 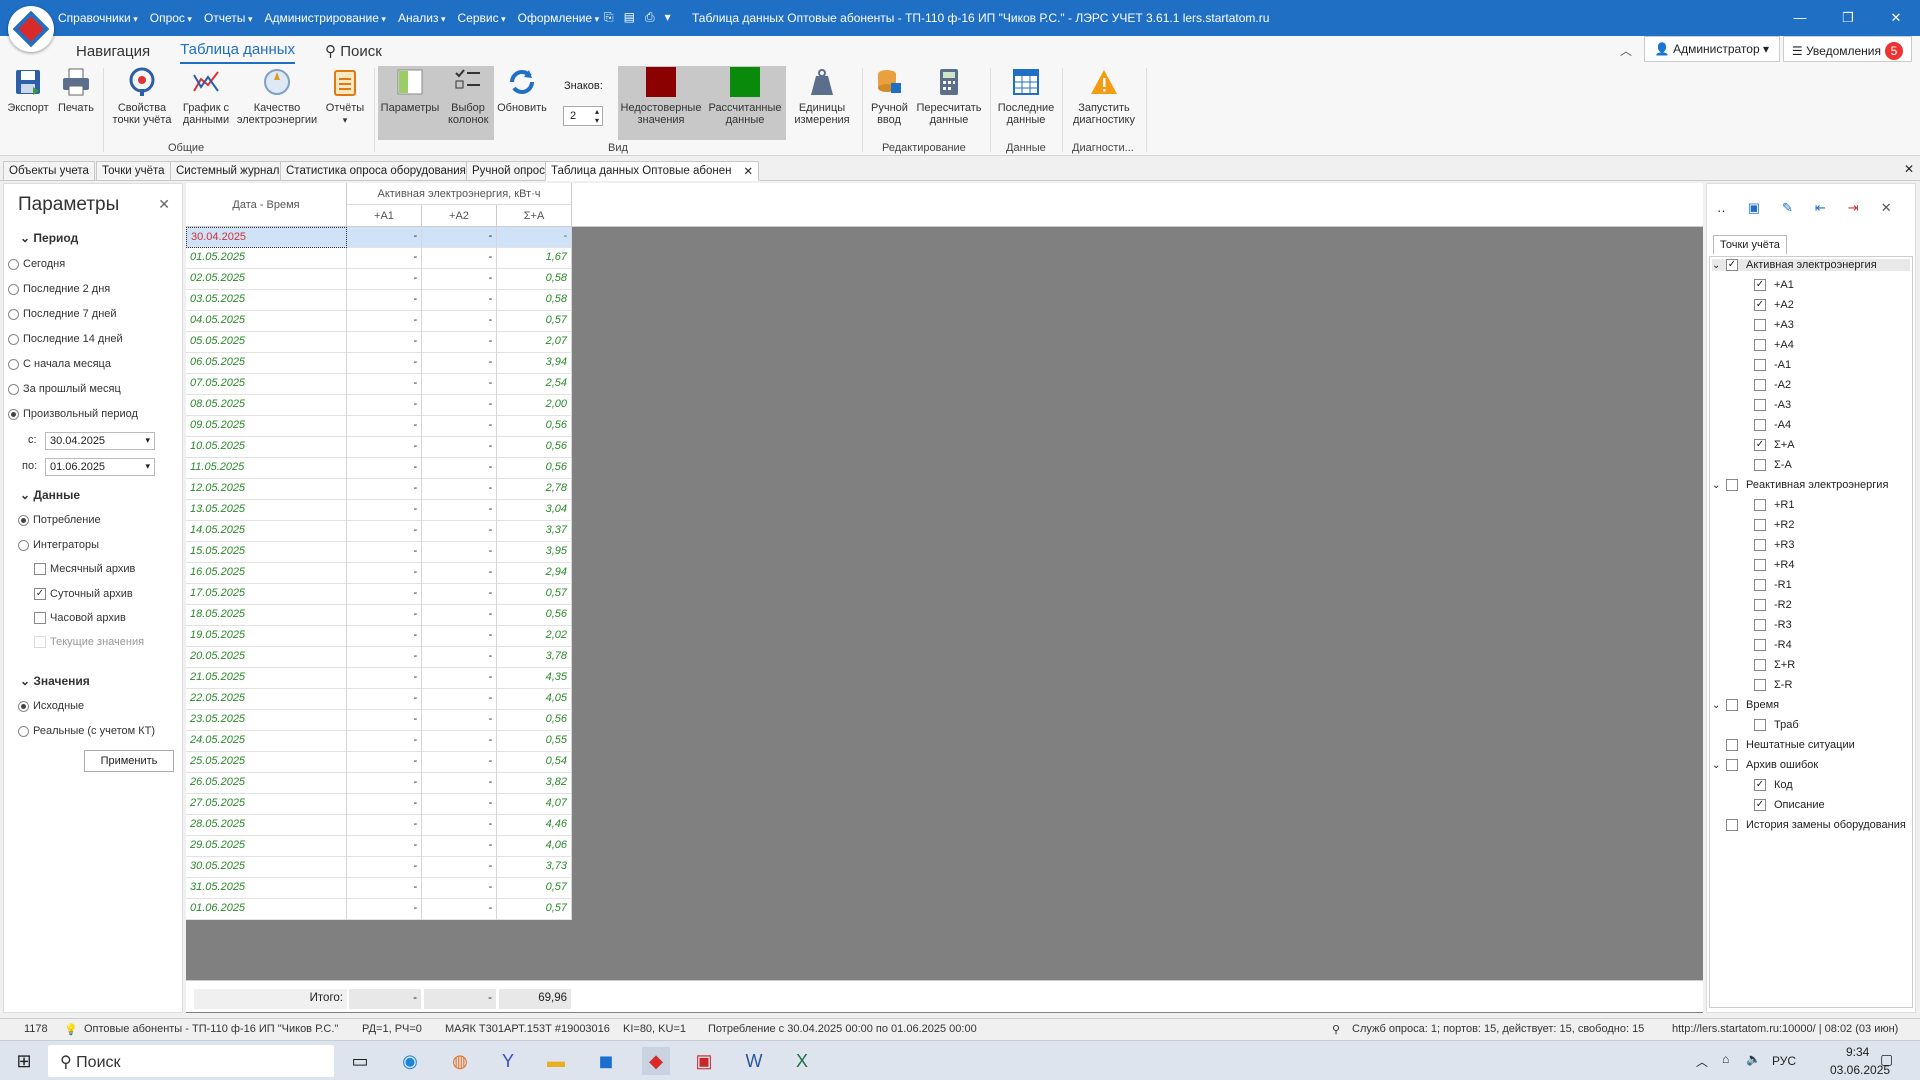 What do you see at coordinates (534, 342) in the screenshot?
I see `cell-sum-a: 2,07` at bounding box center [534, 342].